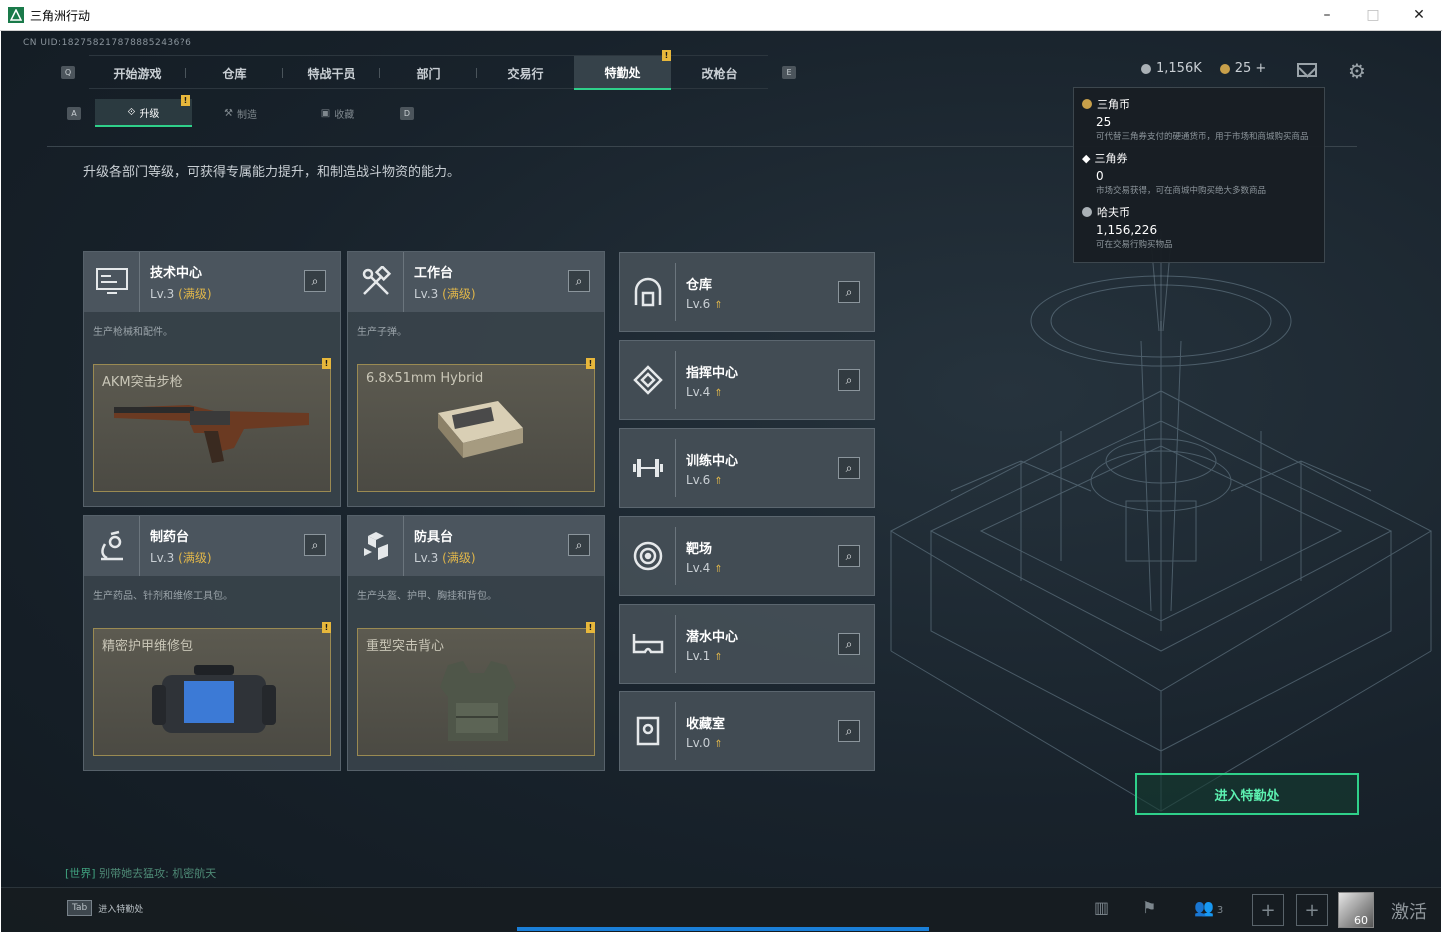  I want to click on key-hint-a: A, so click(74, 113).